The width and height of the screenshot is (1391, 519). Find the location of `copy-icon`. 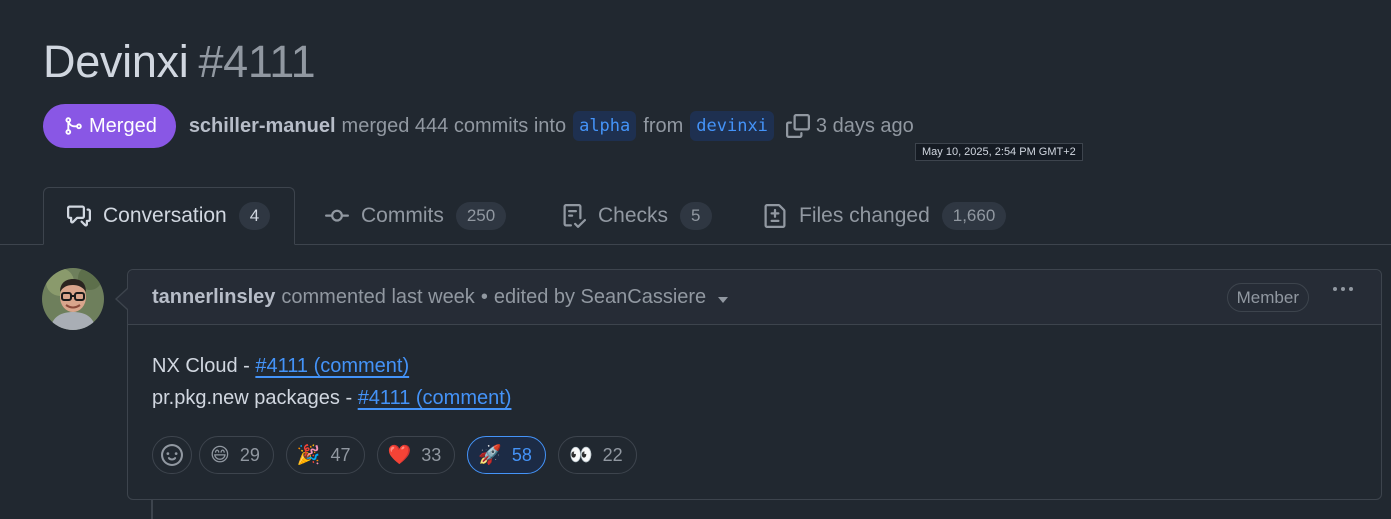

copy-icon is located at coordinates (797, 126).